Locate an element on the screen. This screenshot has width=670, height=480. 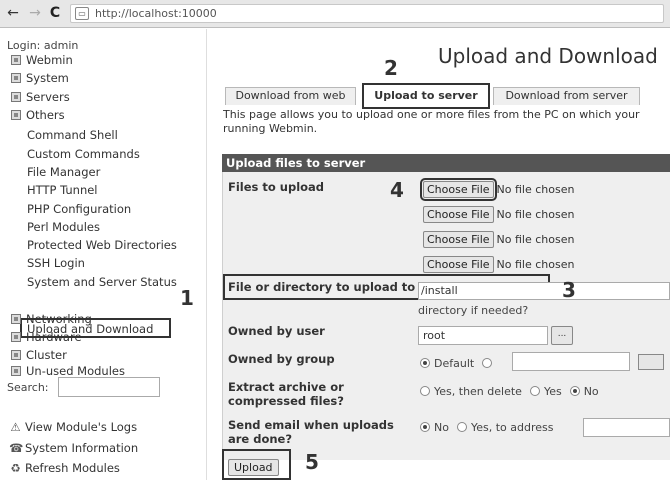
owned-by-user-label: Owned by user is located at coordinates (276, 331).